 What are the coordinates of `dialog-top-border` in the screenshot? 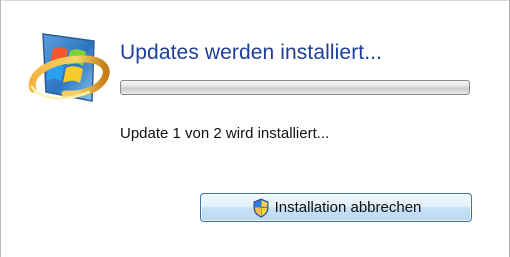 It's located at (255, 0).